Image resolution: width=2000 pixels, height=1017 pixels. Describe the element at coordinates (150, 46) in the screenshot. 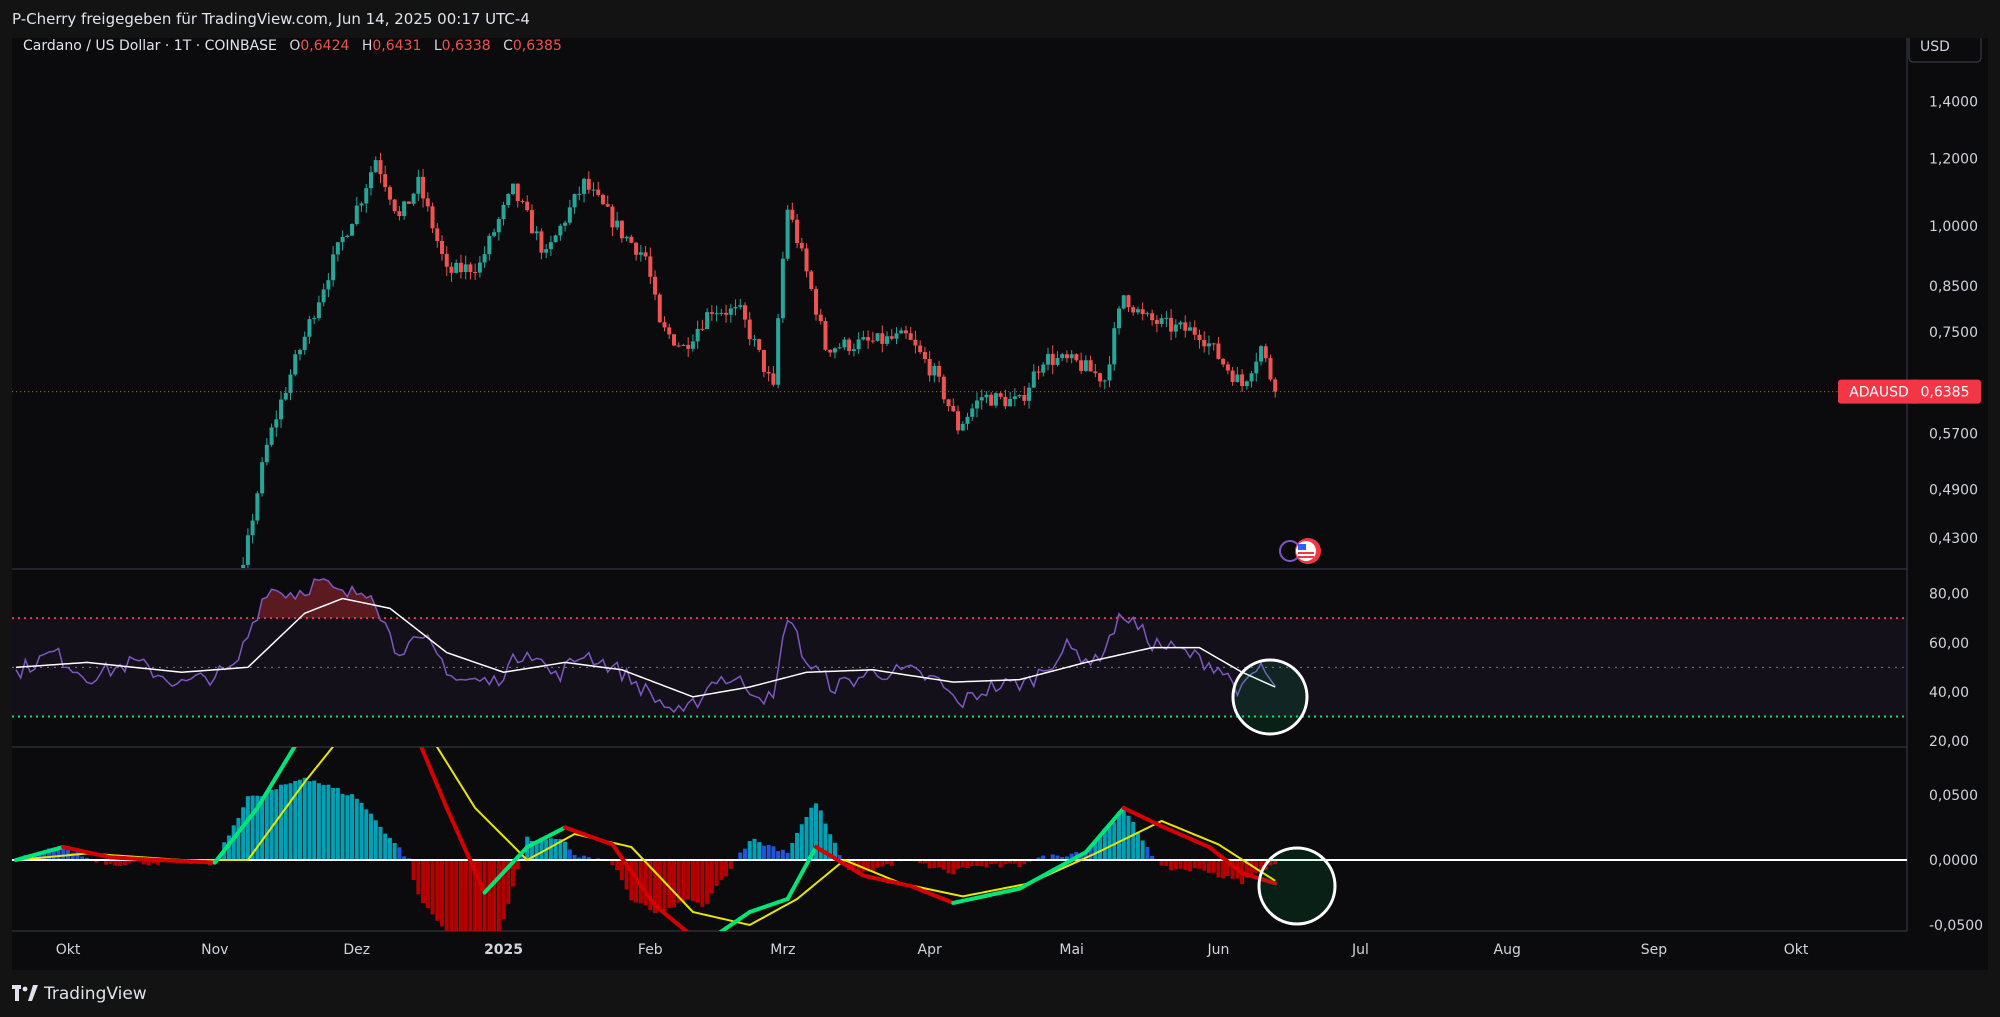

I see `legend-symbol: Cardano / US Dollar · 1T · COINBASE` at that location.